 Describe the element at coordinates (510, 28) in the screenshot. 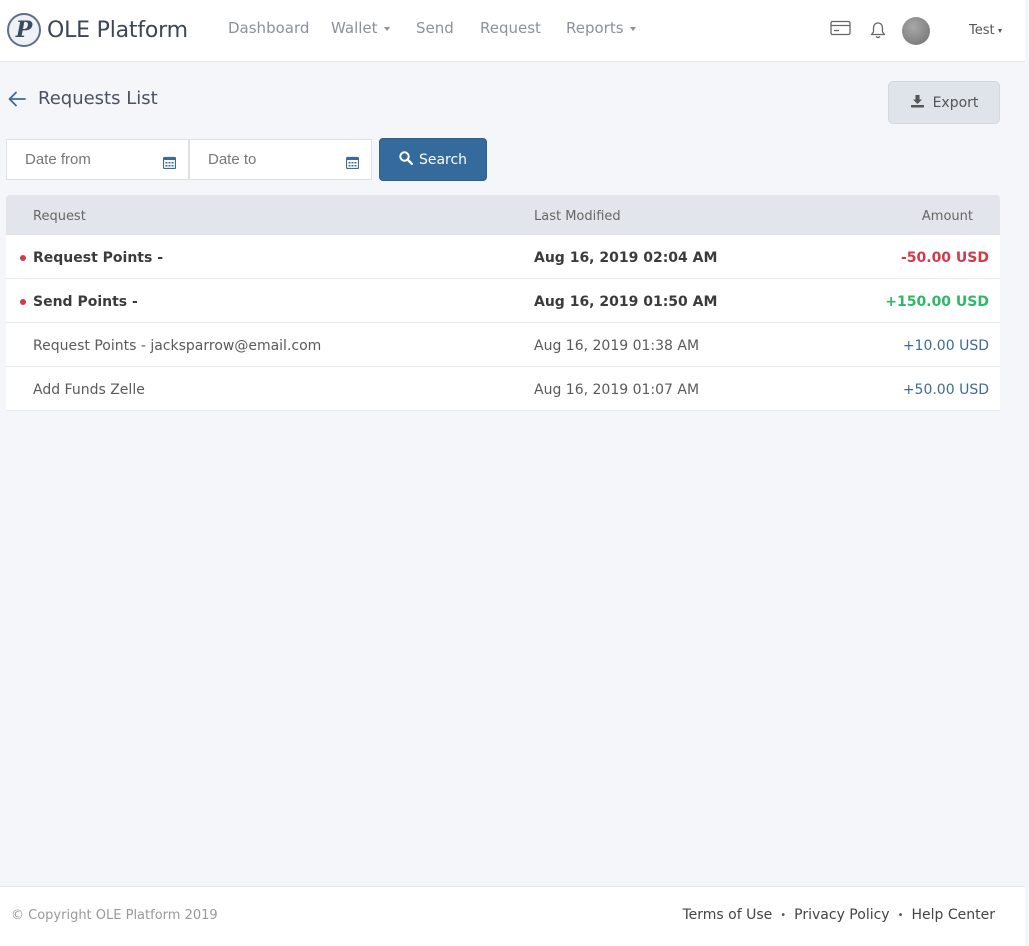

I see `nav-request: Request` at that location.